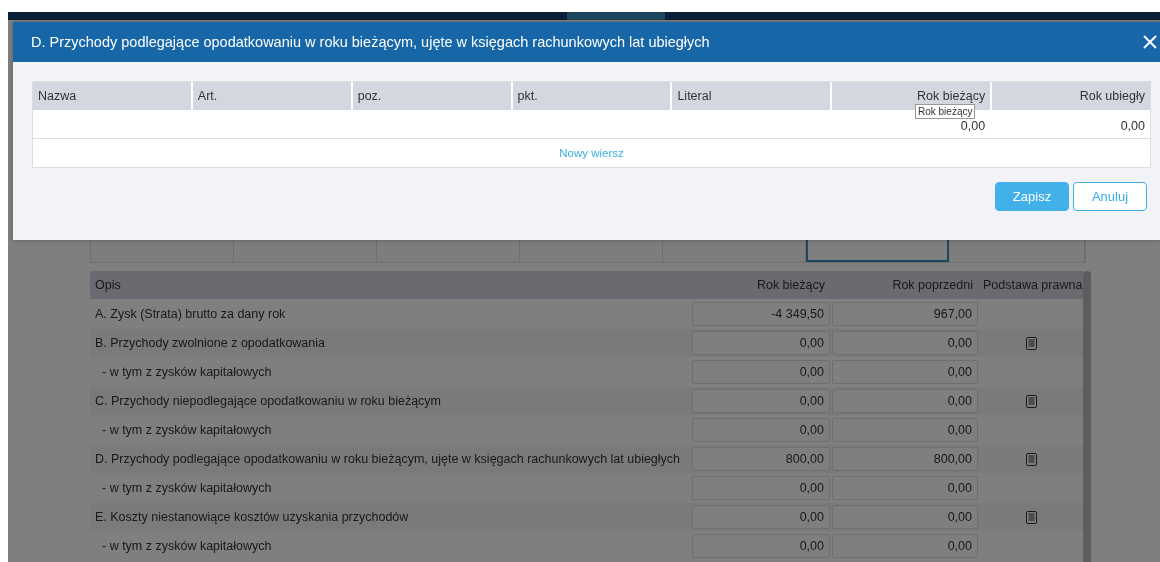  I want to click on column-header: Art., so click(271, 96).